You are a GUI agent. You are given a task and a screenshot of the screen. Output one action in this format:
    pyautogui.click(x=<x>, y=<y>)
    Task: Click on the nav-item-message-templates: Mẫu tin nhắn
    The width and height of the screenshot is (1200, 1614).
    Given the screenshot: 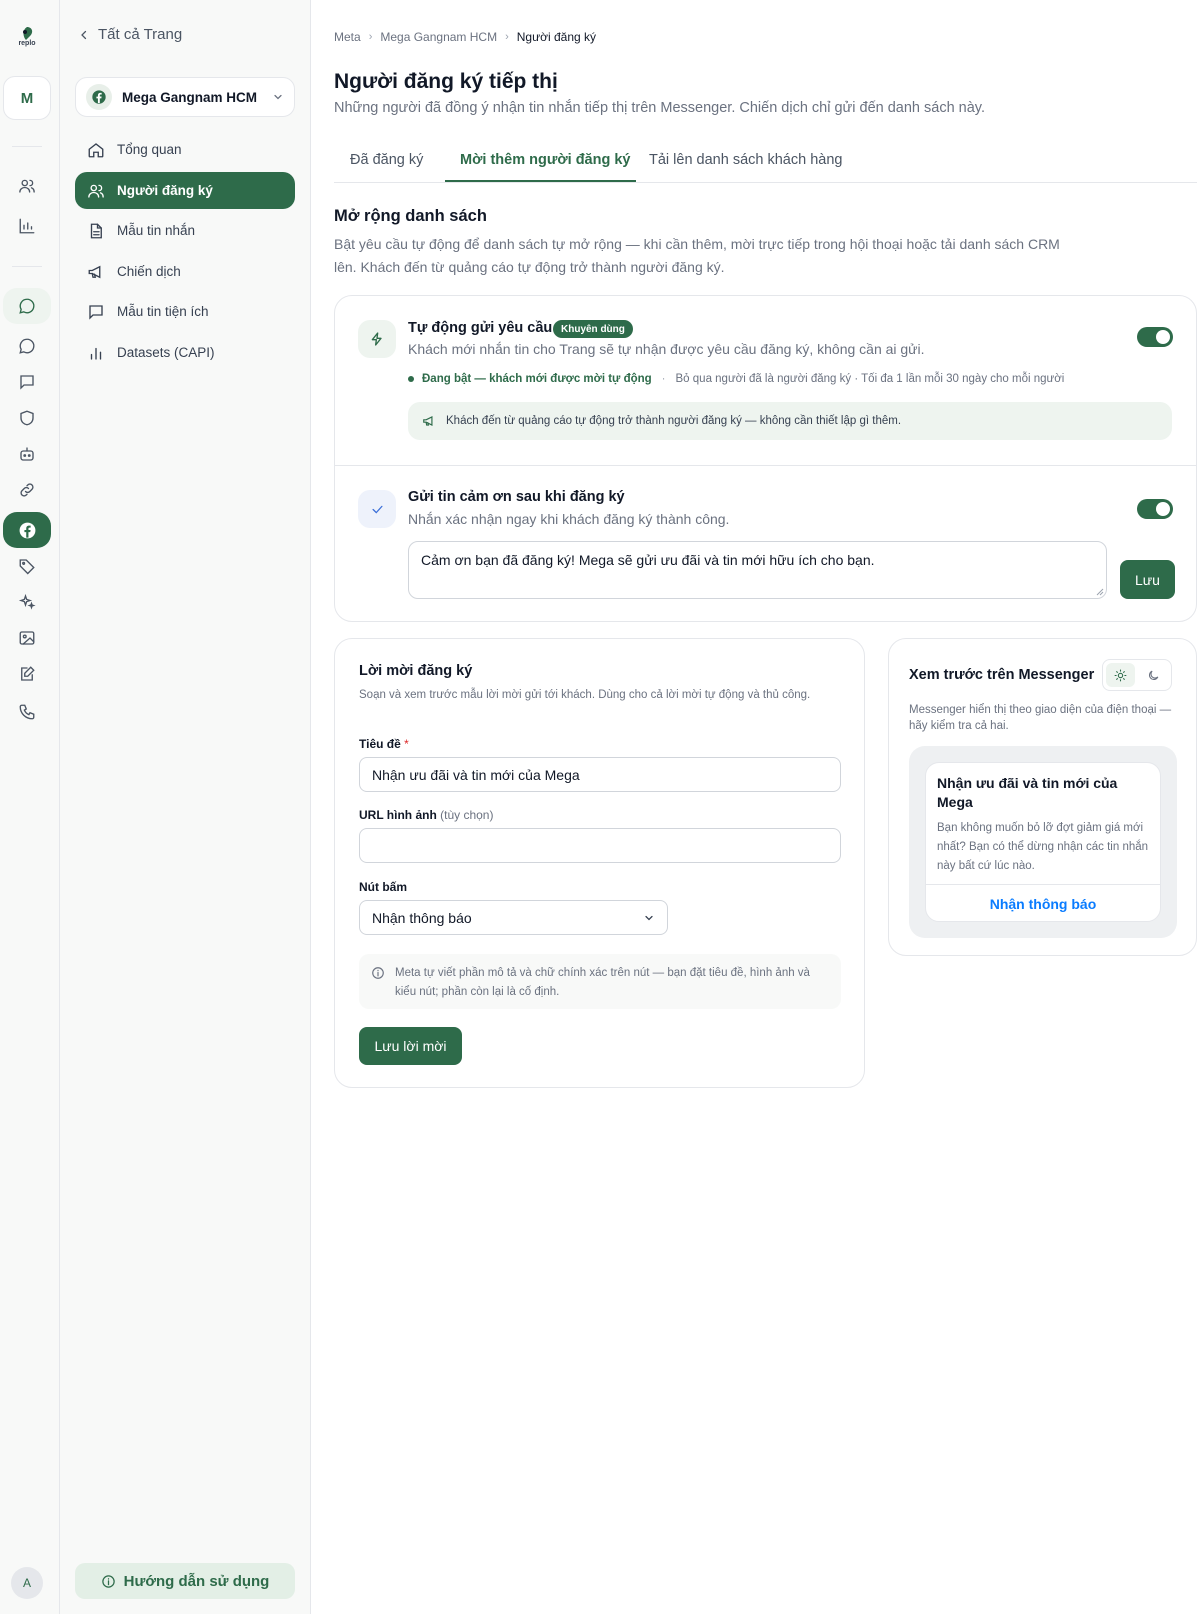 What is the action you would take?
    pyautogui.click(x=185, y=230)
    